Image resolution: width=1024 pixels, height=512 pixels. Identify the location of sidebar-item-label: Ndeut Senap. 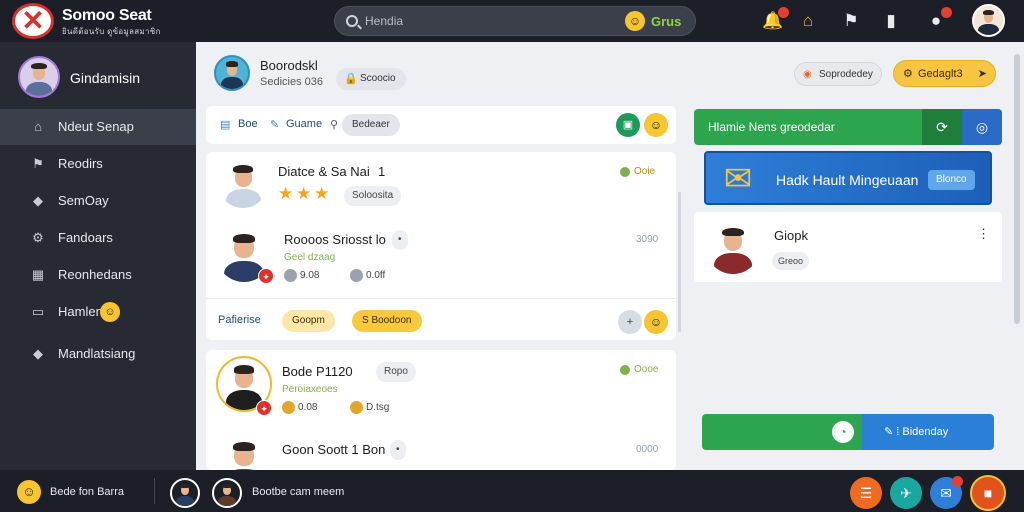
(96, 126).